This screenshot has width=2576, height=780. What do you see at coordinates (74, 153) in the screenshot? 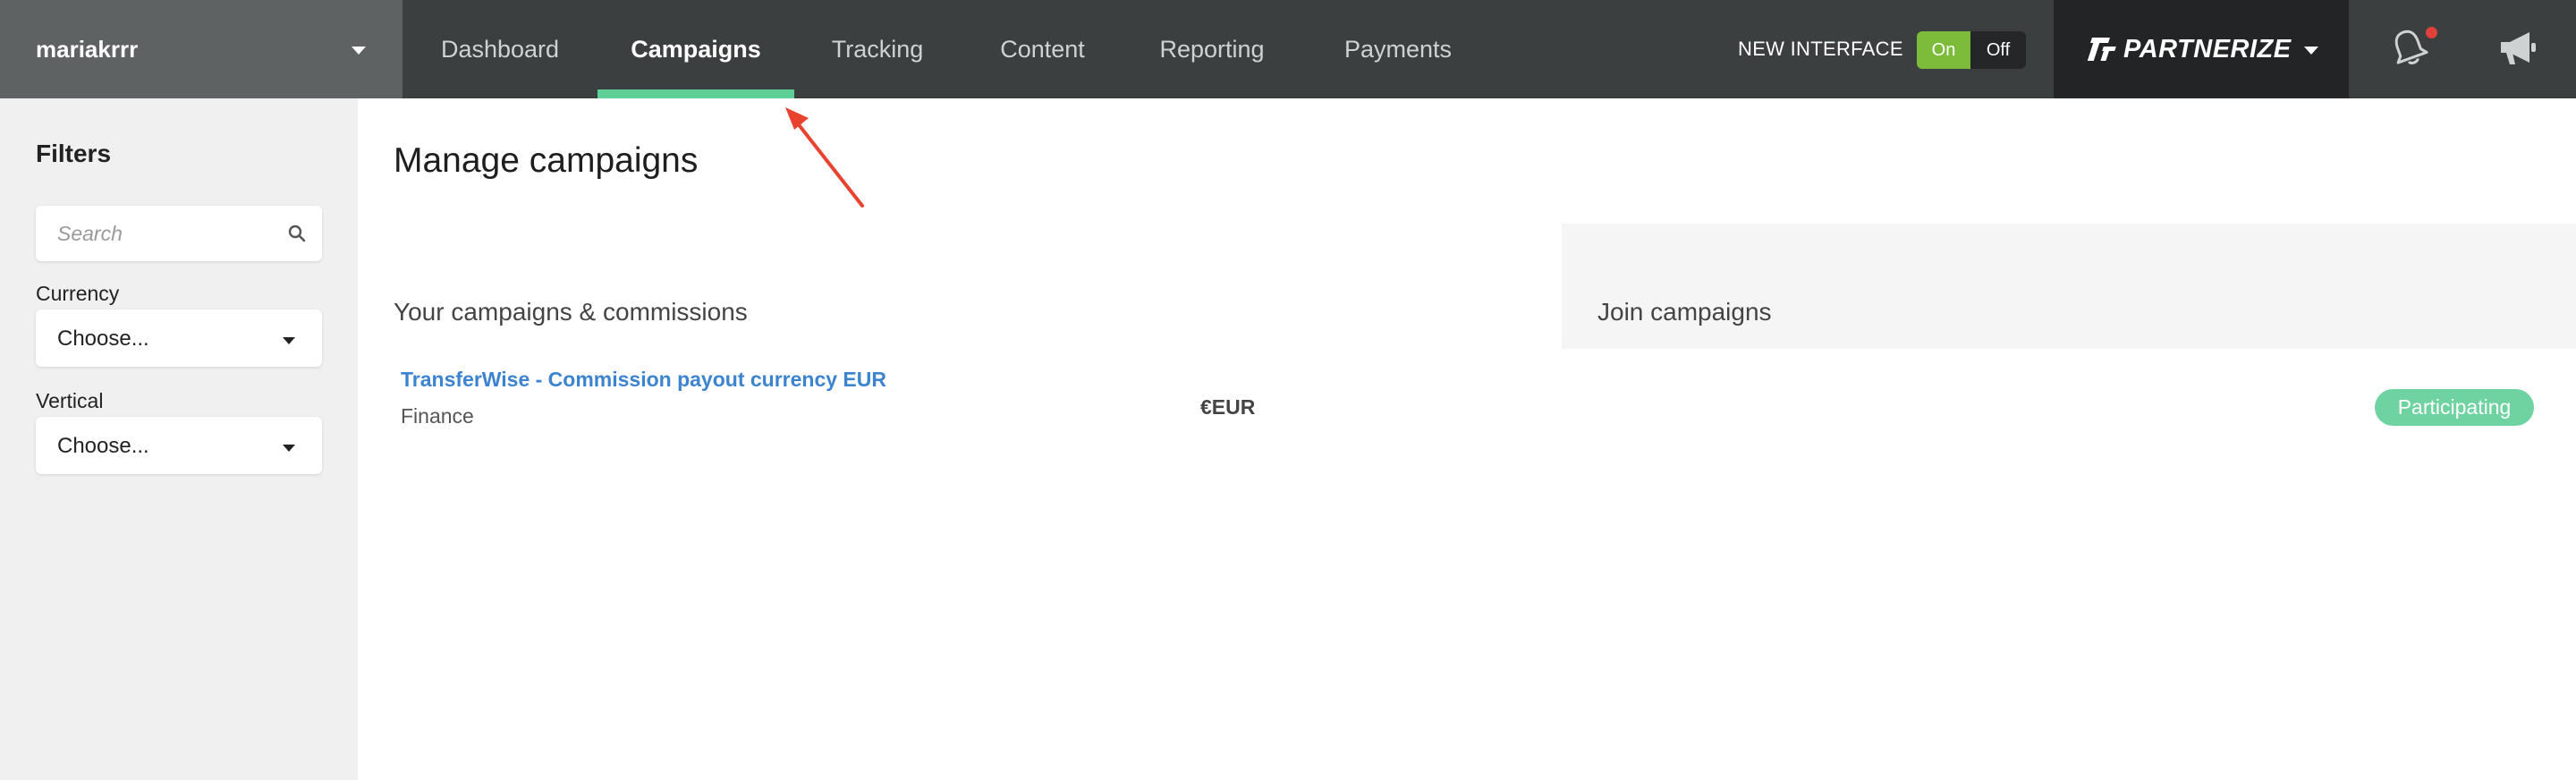
I see `filters-title: Filters` at bounding box center [74, 153].